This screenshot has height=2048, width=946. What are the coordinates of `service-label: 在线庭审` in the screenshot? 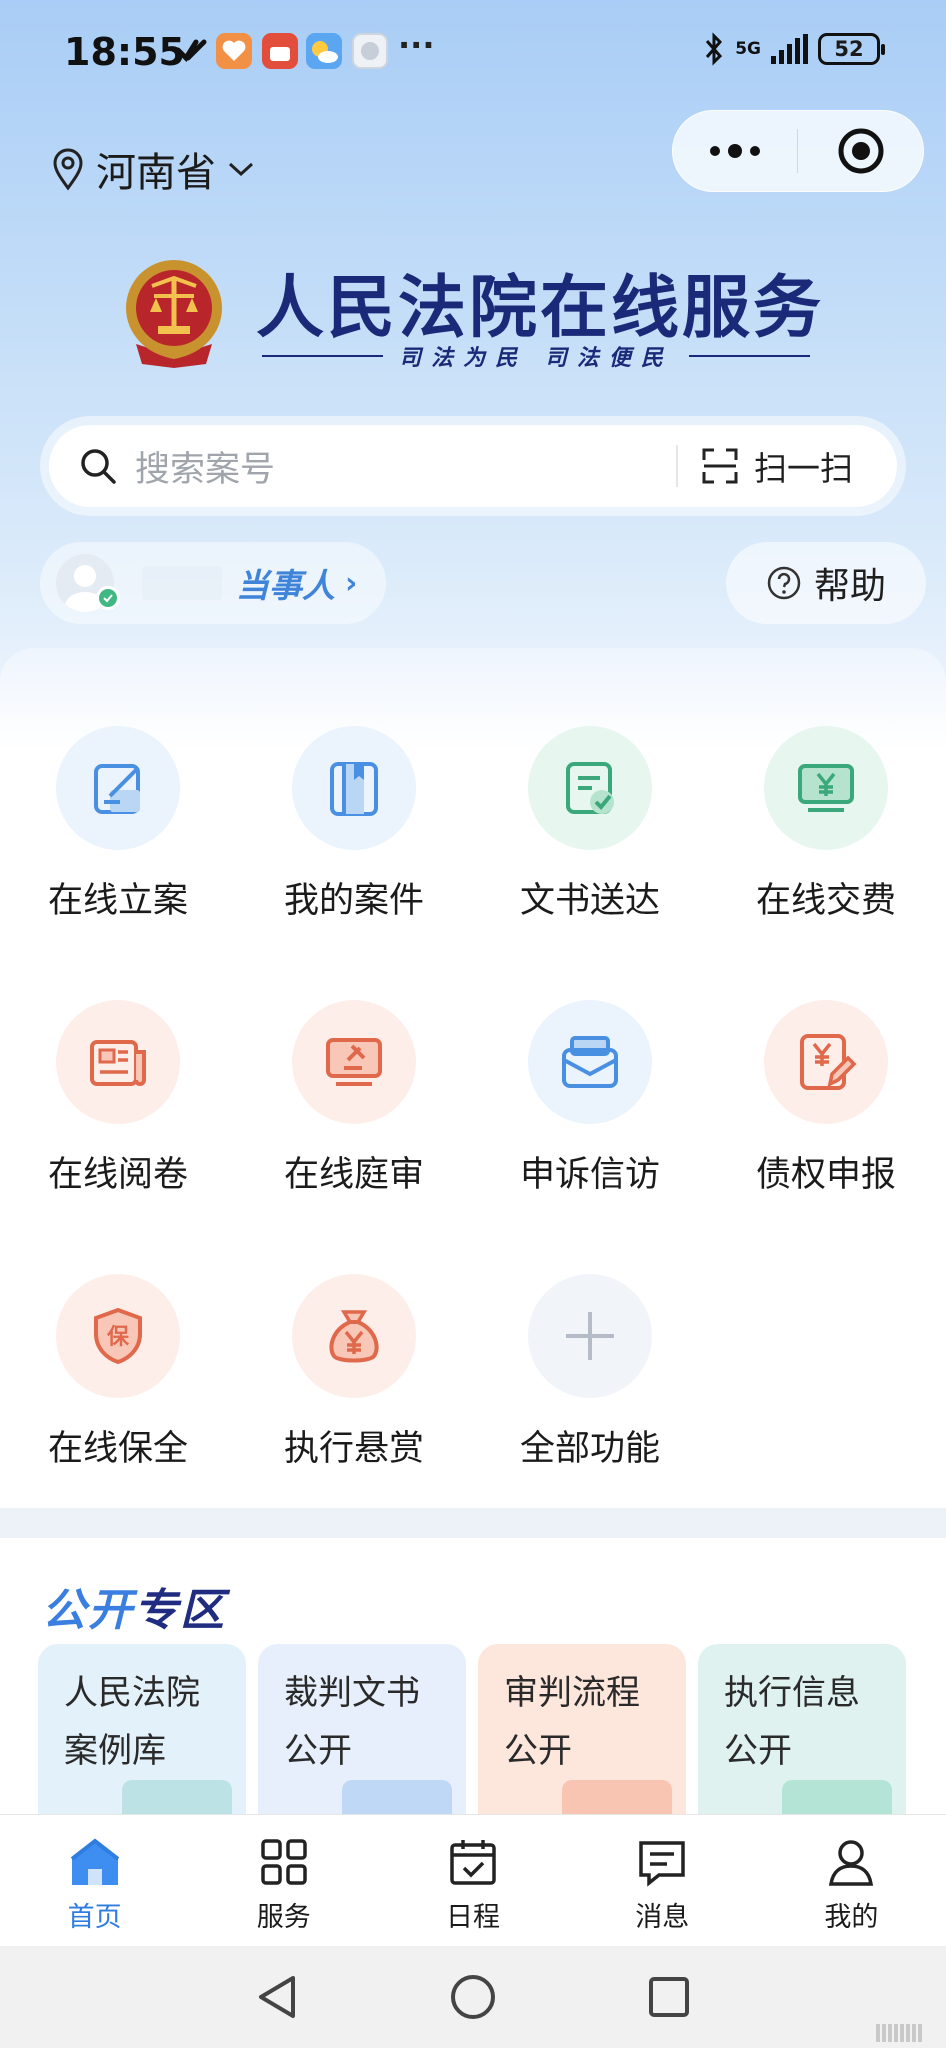 It's located at (353, 1175).